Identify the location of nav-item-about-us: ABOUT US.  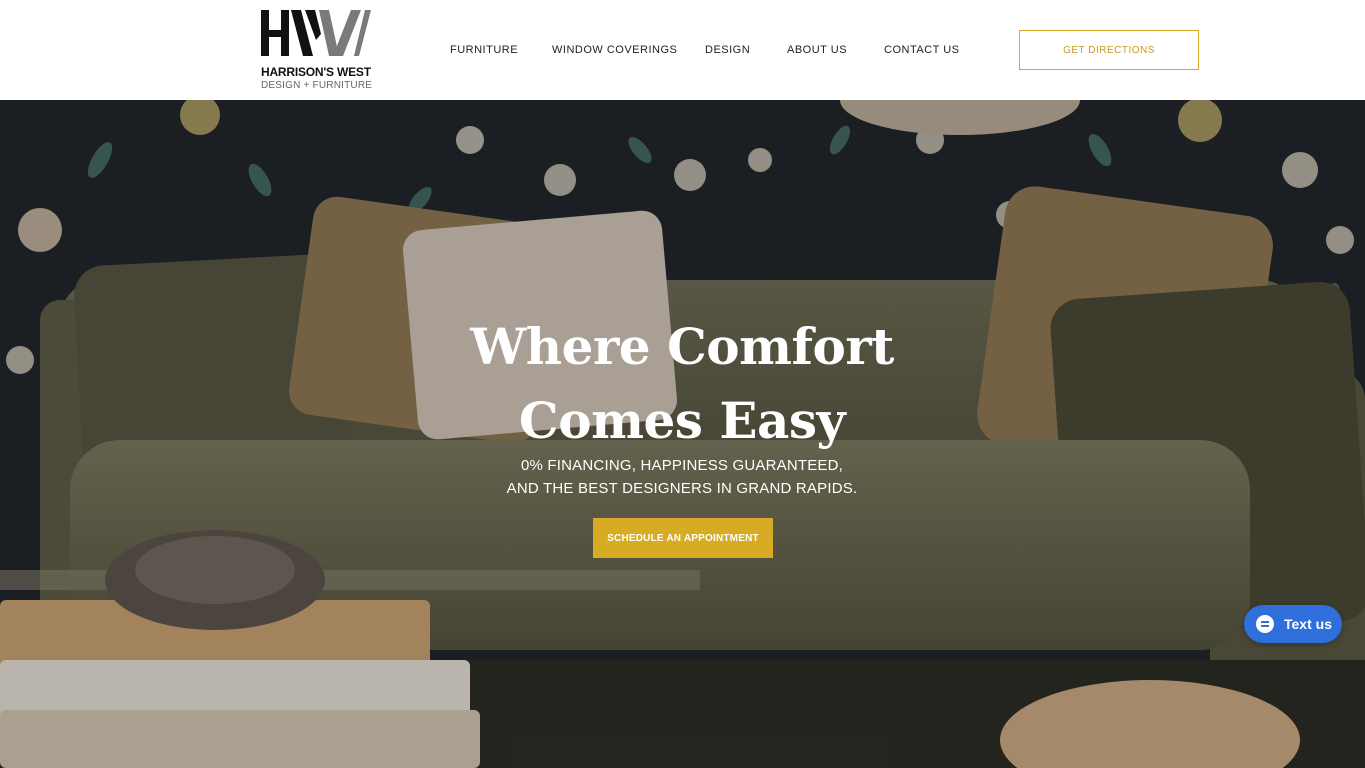
(817, 50).